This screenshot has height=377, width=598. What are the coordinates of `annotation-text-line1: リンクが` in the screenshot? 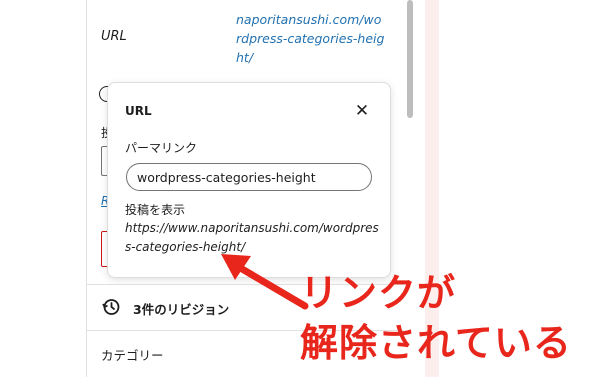 It's located at (378, 293).